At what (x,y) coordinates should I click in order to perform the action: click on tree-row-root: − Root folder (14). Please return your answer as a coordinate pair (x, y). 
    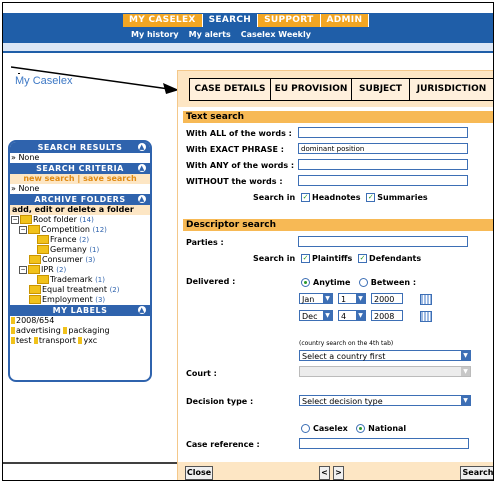
    Looking at the image, I should click on (80, 220).